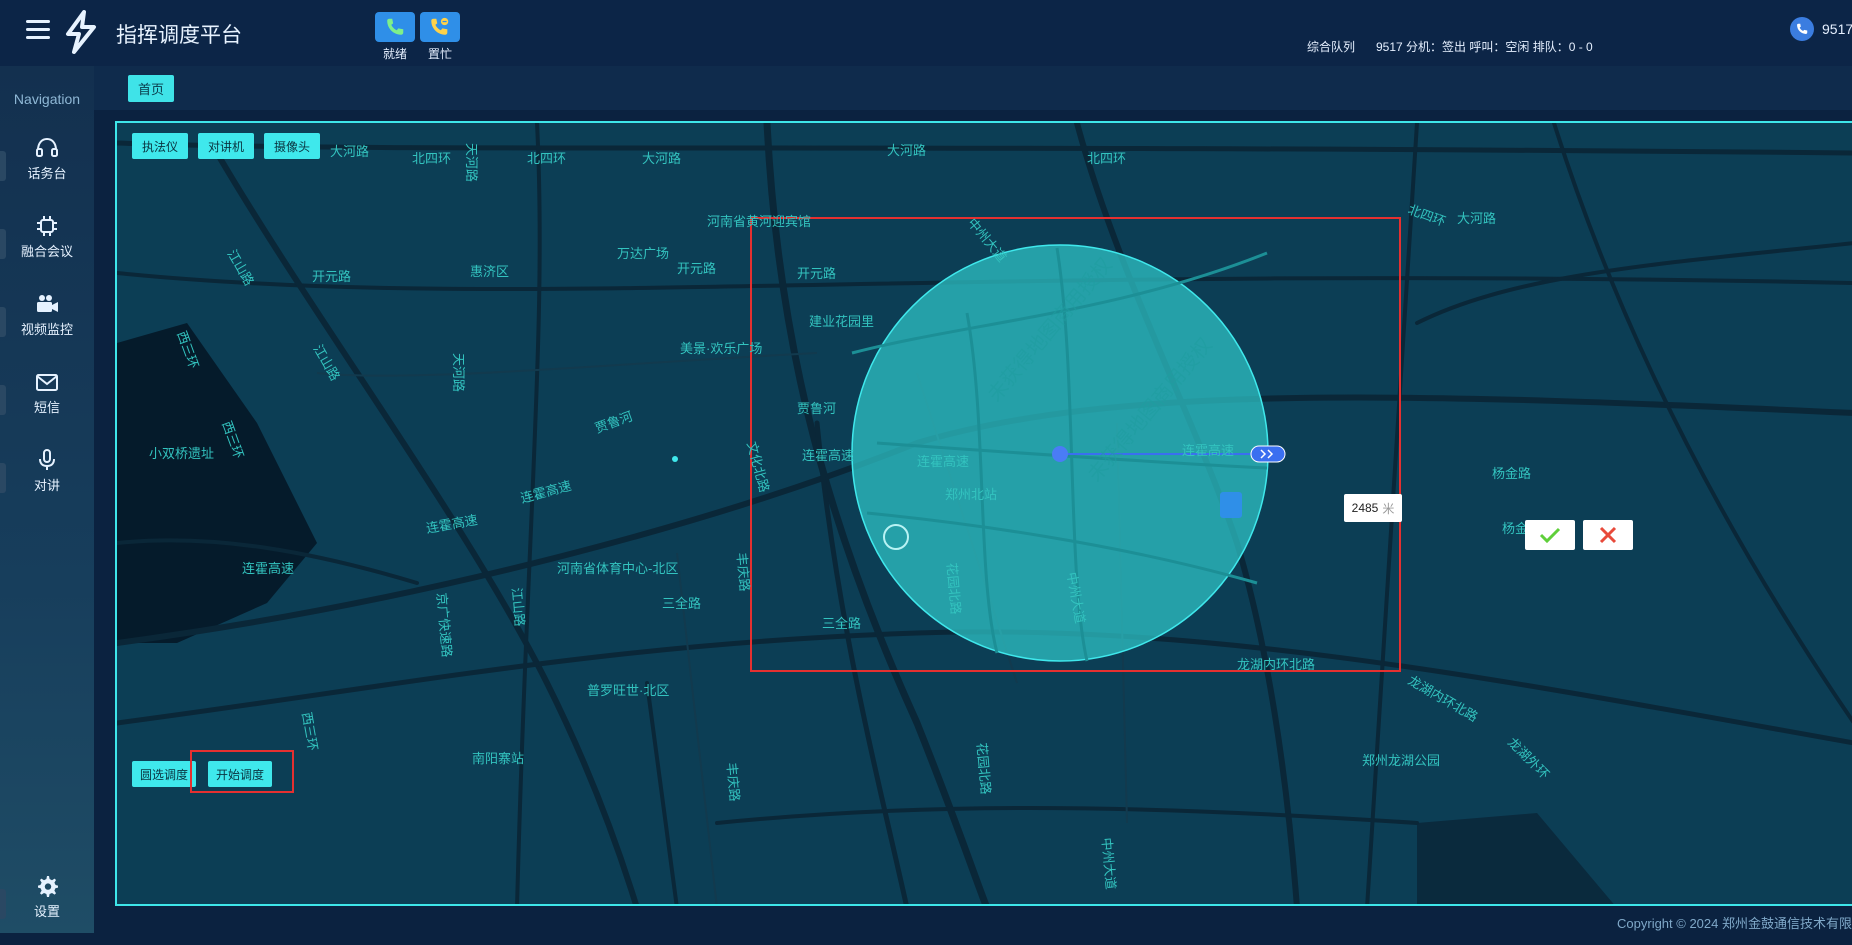 The height and width of the screenshot is (945, 1852). I want to click on distance-unit: 米, so click(1388, 508).